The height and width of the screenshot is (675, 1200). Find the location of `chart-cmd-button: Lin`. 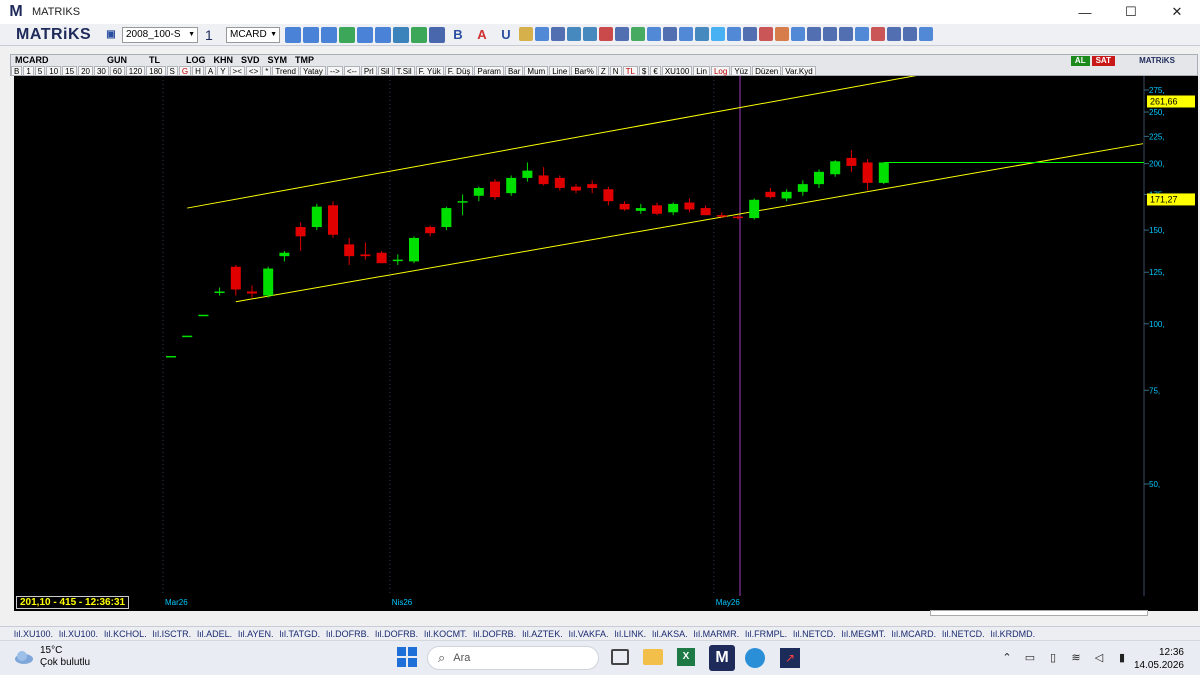

chart-cmd-button: Lin is located at coordinates (701, 70).